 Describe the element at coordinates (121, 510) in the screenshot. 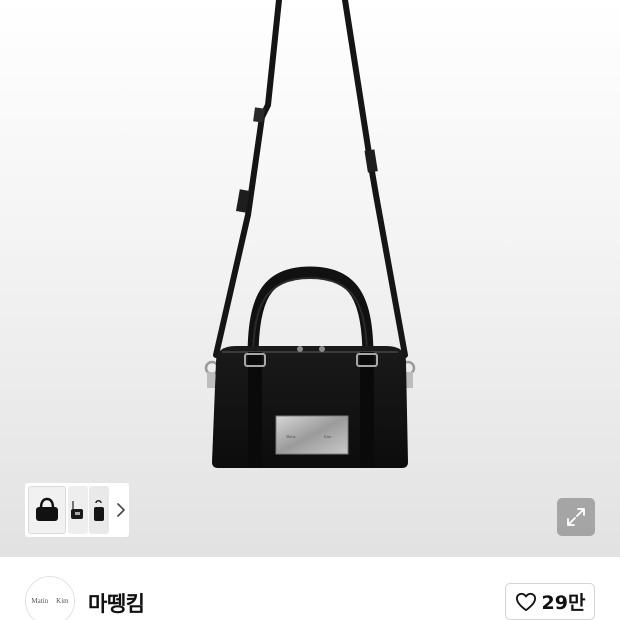

I see `chevron-right-icon` at that location.